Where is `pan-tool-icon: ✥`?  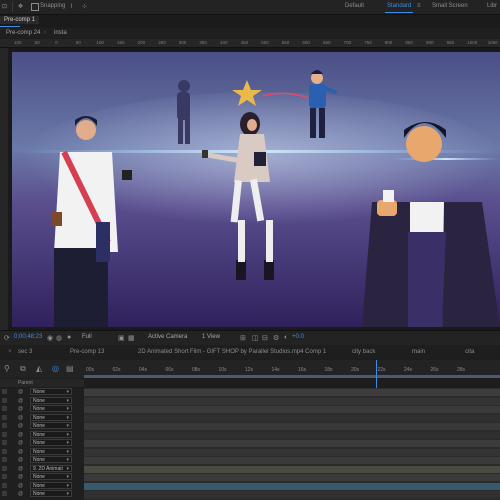
pan-tool-icon: ✥ is located at coordinates (20, 6).